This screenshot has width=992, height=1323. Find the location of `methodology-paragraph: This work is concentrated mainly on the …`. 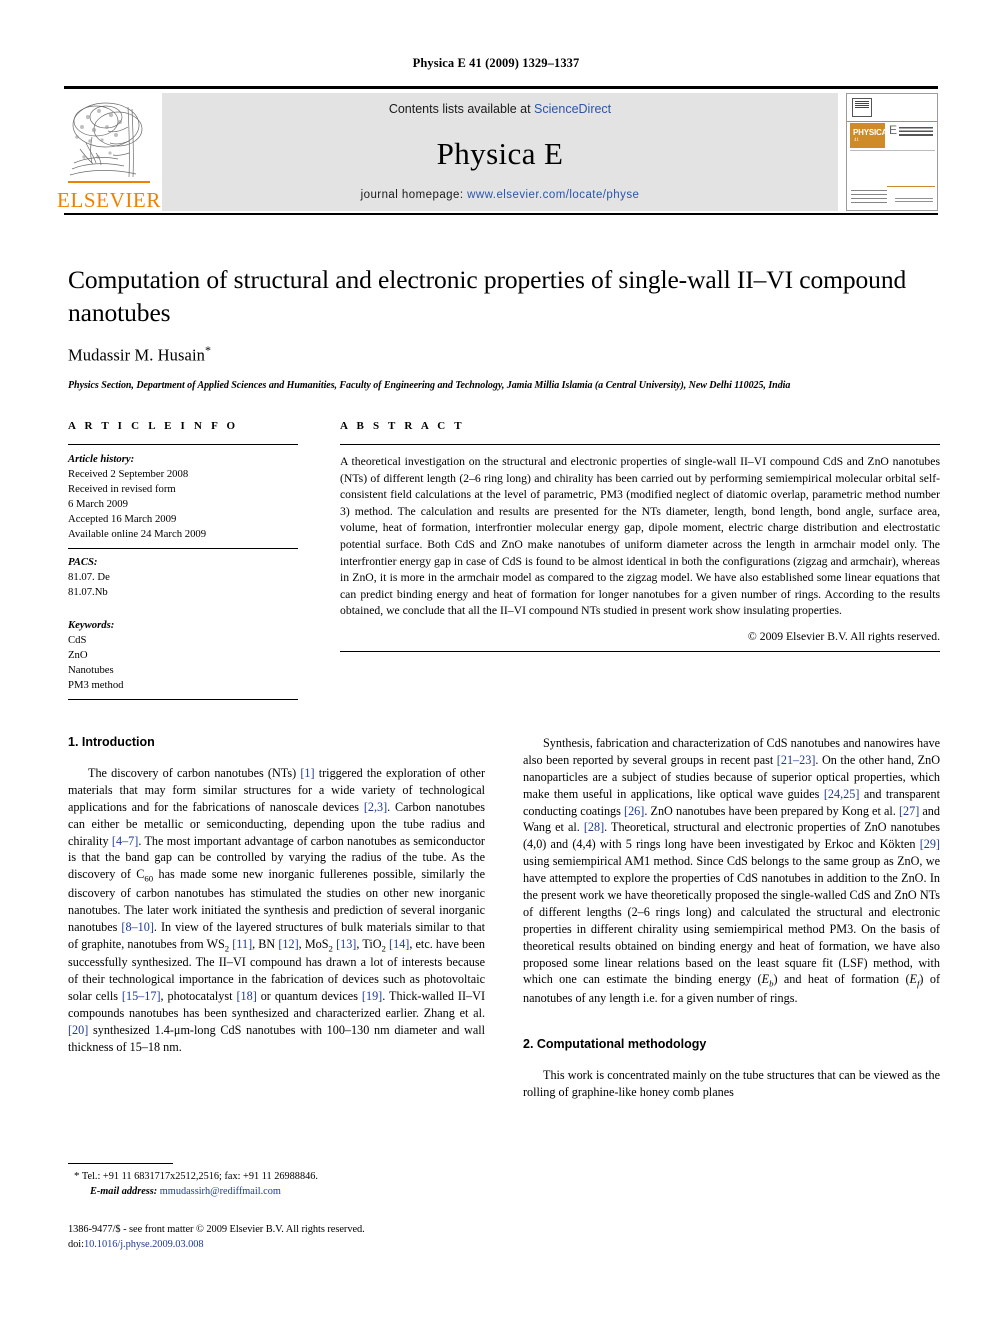

methodology-paragraph: This work is concentrated mainly on the … is located at coordinates (731, 1083).